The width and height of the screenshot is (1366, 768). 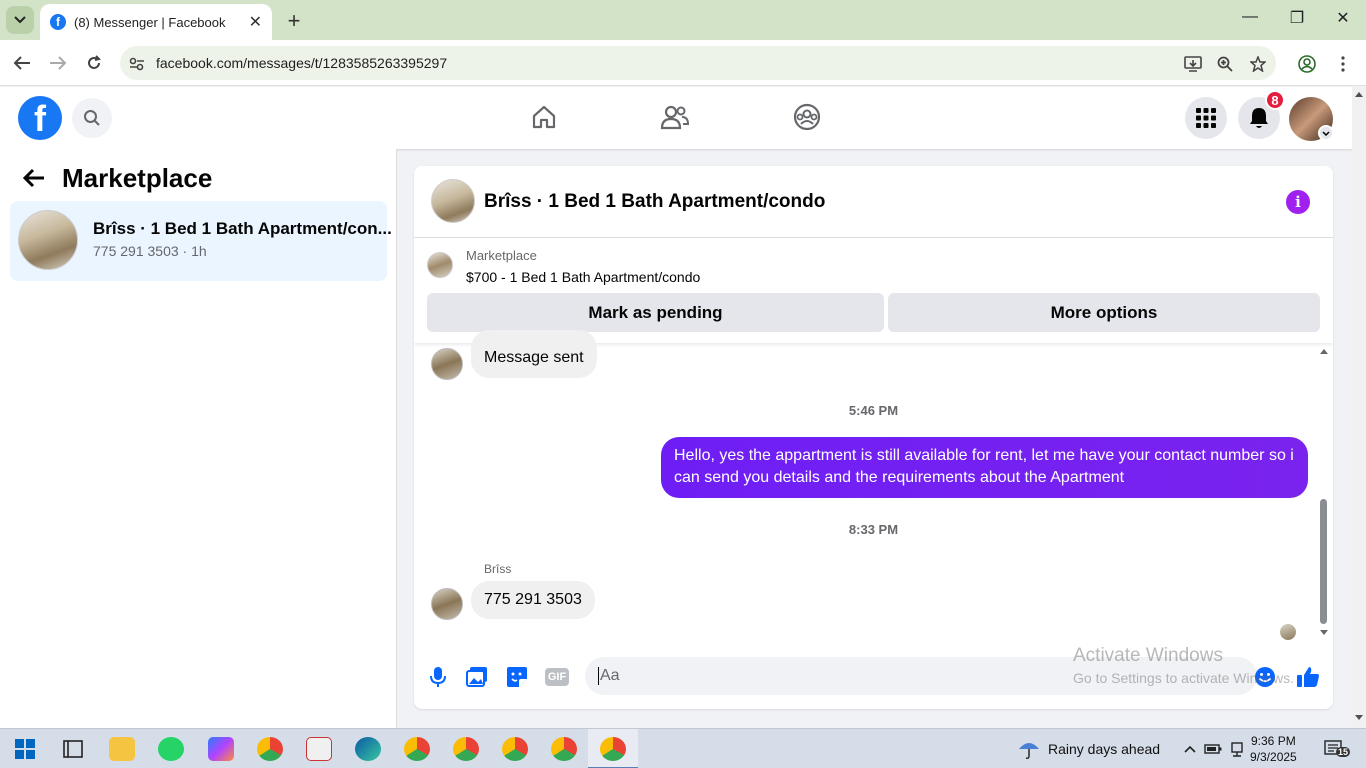 I want to click on home-tab, so click(x=544, y=117).